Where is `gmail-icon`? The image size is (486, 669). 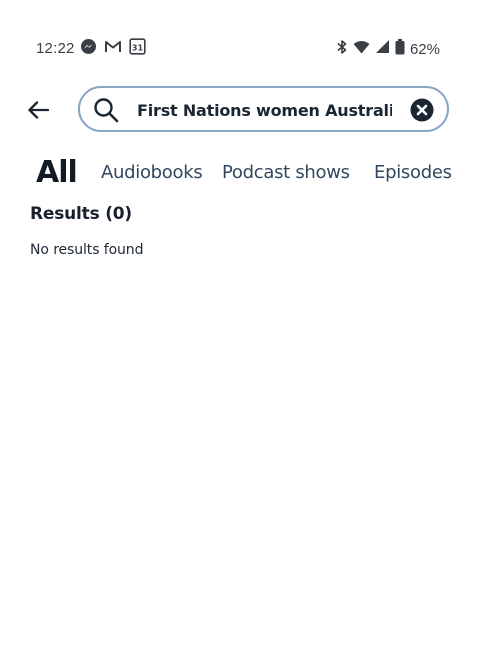
gmail-icon is located at coordinates (113, 49).